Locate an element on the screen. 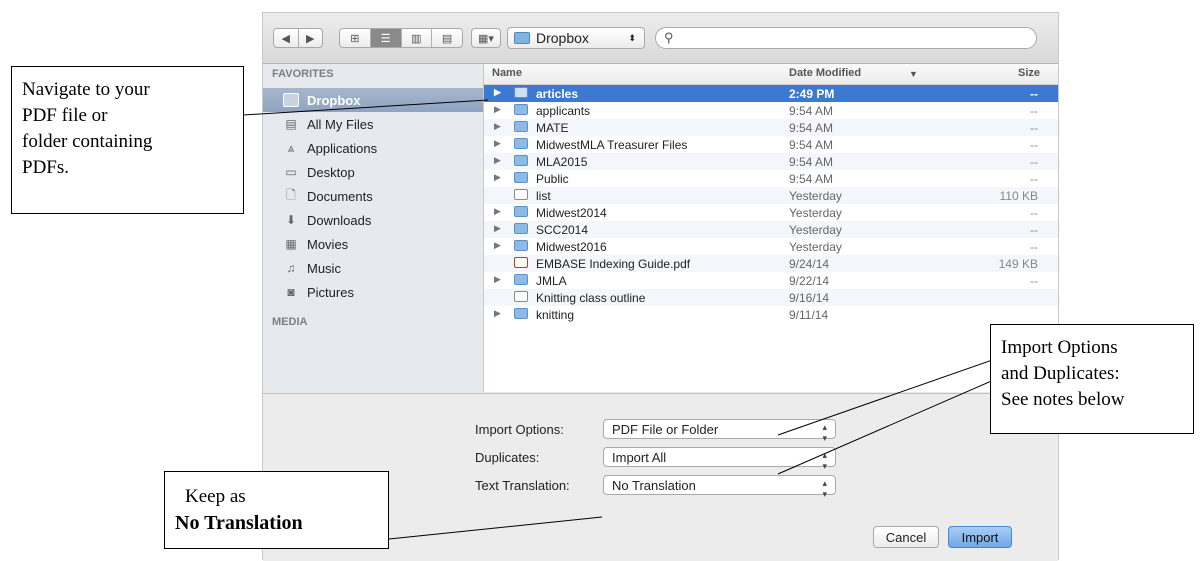 The width and height of the screenshot is (1201, 561). callout-text: folder containing is located at coordinates (87, 141).